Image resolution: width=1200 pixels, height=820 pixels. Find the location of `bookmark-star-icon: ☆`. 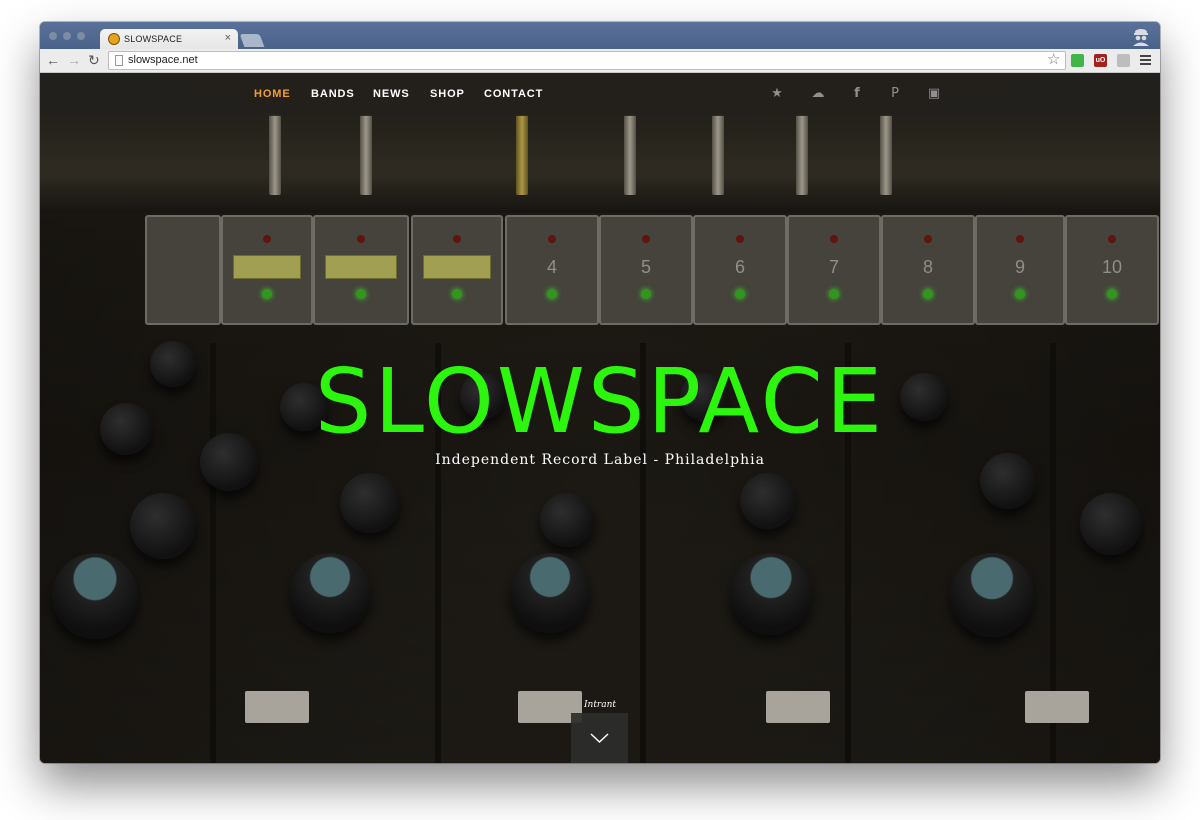

bookmark-star-icon: ☆ is located at coordinates (1053, 59).